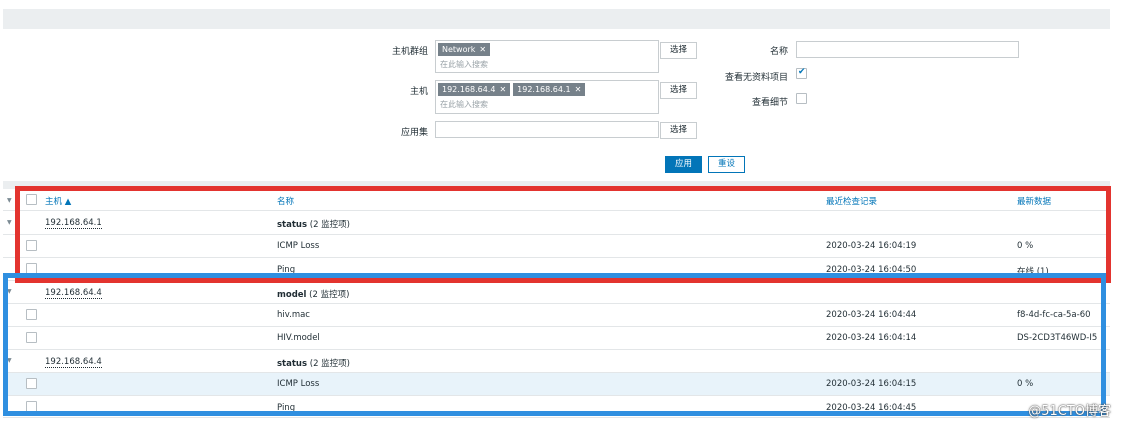 This screenshot has width=1121, height=429. Describe the element at coordinates (769, 103) in the screenshot. I see `show-details-label: 查看细节` at that location.